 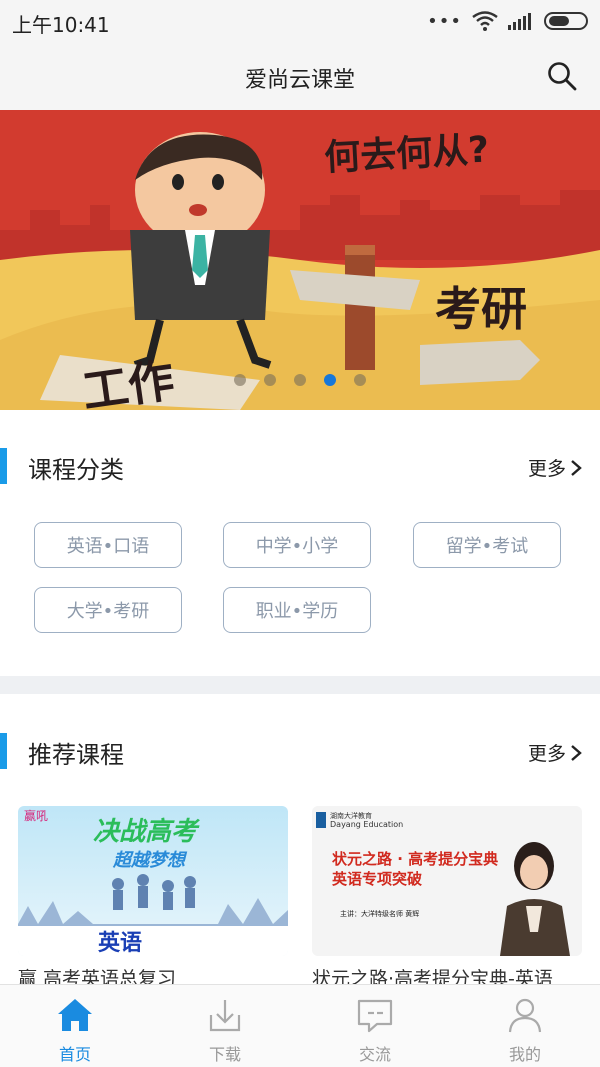 What do you see at coordinates (120, 943) in the screenshot?
I see `thumb-subject: 英语` at bounding box center [120, 943].